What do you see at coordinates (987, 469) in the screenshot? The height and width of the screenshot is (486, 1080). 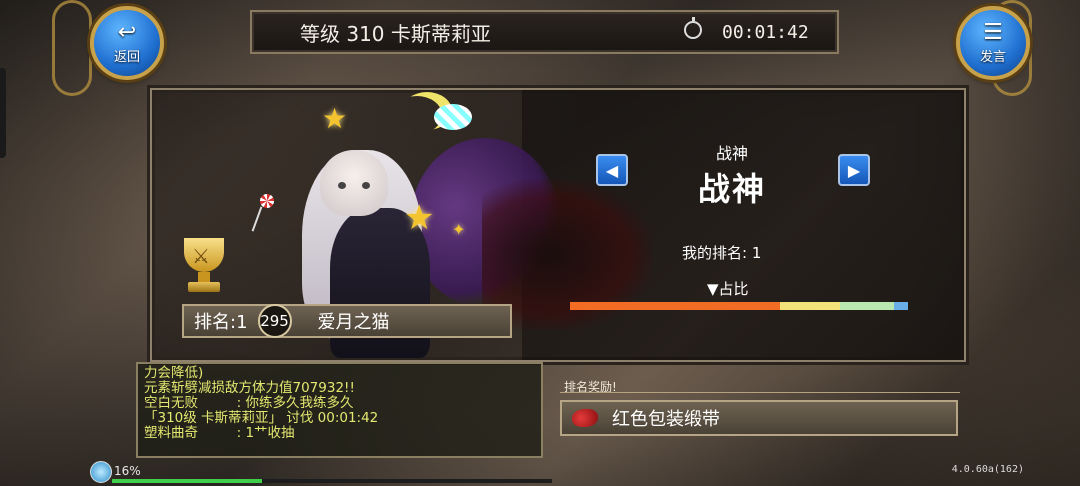 I see `version-label: 4.0.60a(162)` at bounding box center [987, 469].